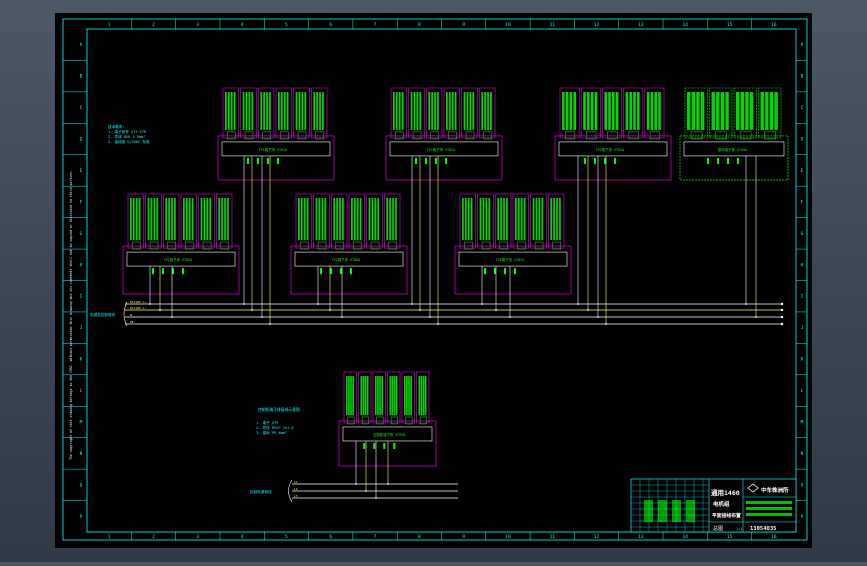 This screenshot has width=867, height=566. What do you see at coordinates (197, 25) in the screenshot?
I see `column-label-top: 3` at bounding box center [197, 25].